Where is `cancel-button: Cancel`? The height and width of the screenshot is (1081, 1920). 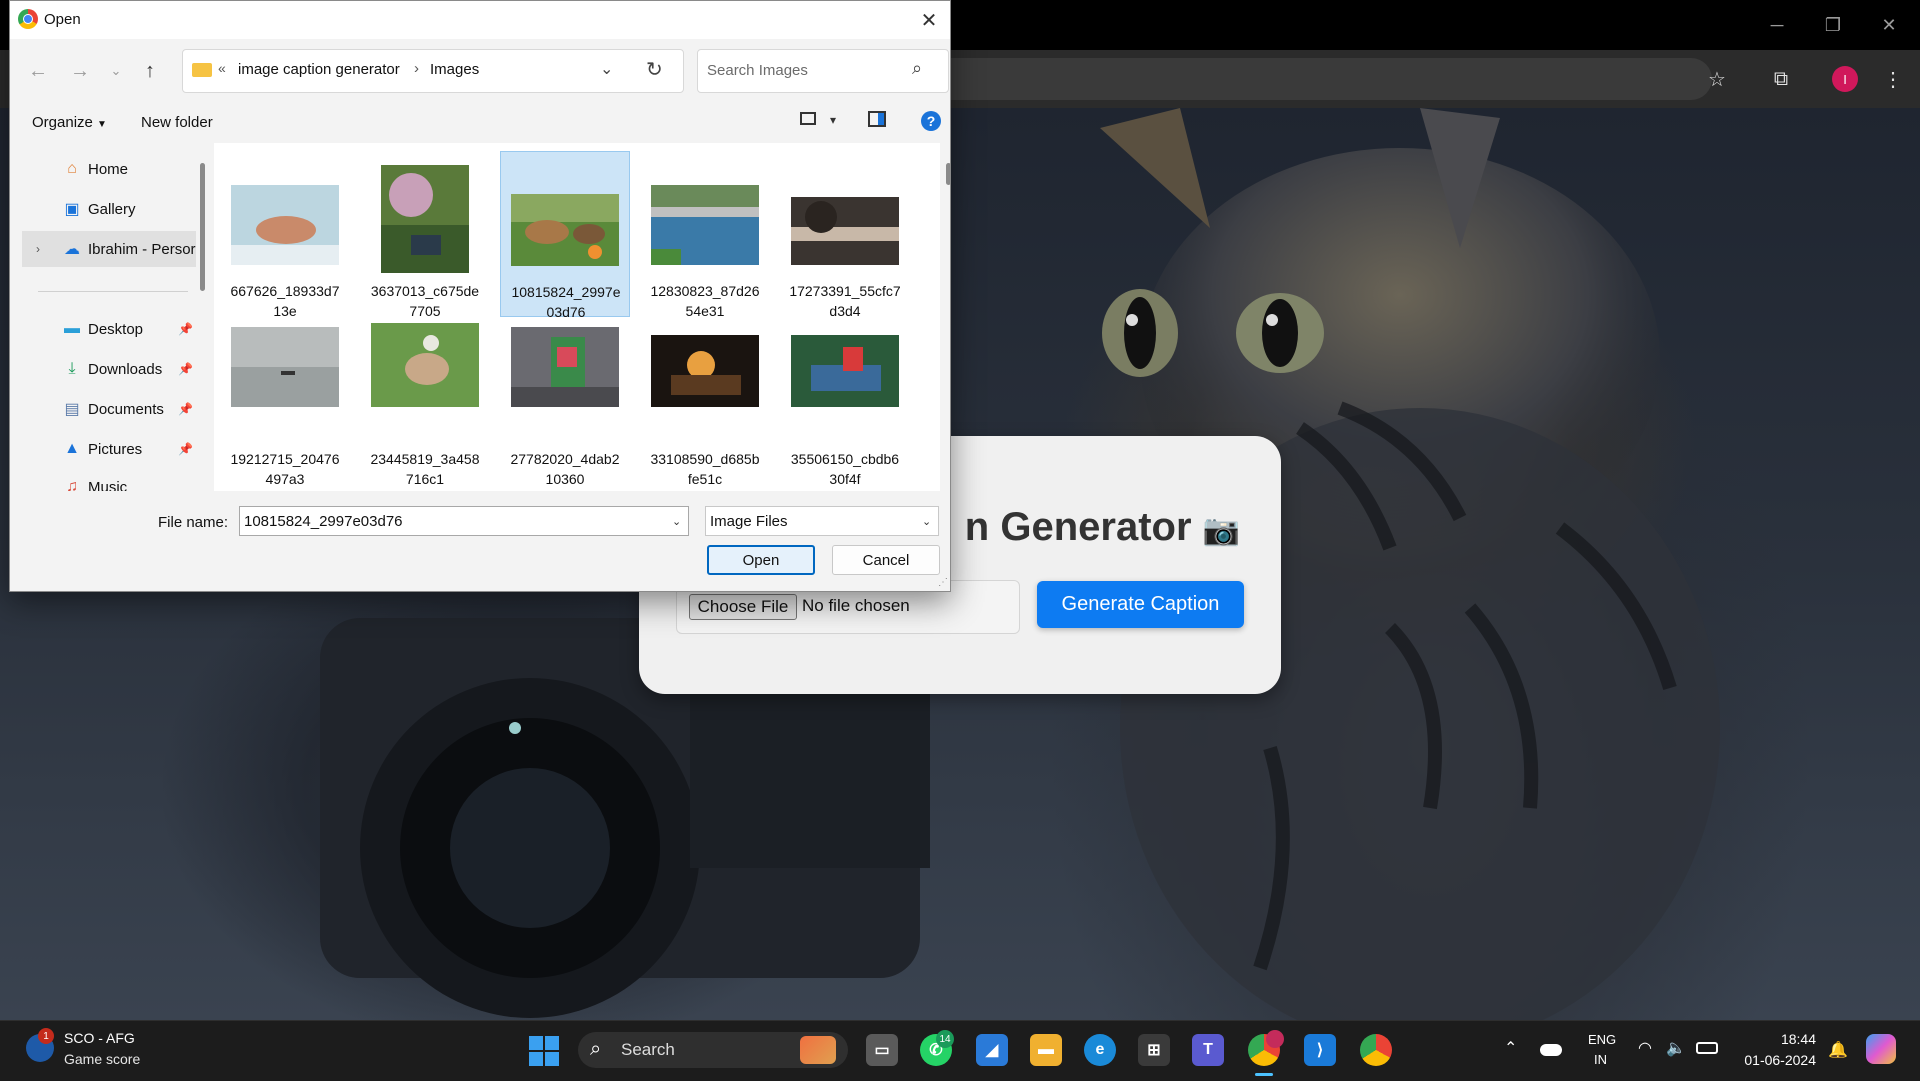 cancel-button: Cancel is located at coordinates (886, 560).